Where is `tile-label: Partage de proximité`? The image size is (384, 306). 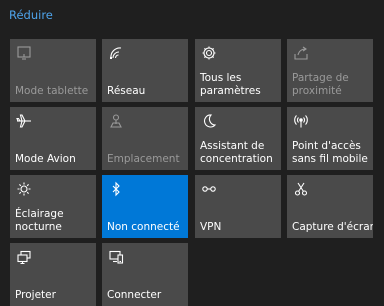 tile-label: Partage de proximité is located at coordinates (320, 84).